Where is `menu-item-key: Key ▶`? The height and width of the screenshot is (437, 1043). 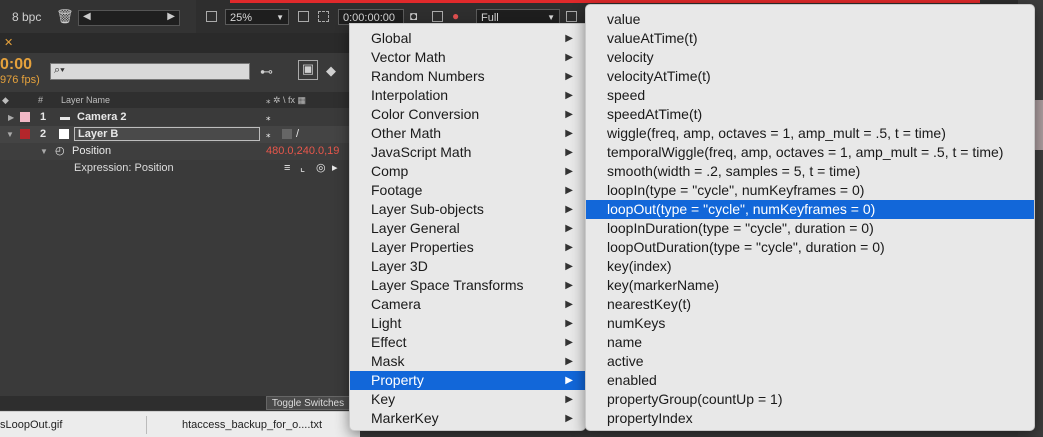 menu-item-key: Key ▶ is located at coordinates (467, 399).